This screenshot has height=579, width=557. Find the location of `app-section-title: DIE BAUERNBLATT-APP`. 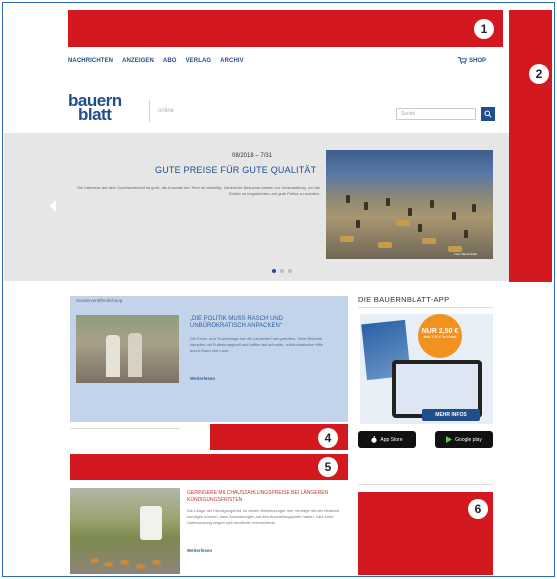

app-section-title: DIE BAUERNBLATT-APP is located at coordinates (404, 299).